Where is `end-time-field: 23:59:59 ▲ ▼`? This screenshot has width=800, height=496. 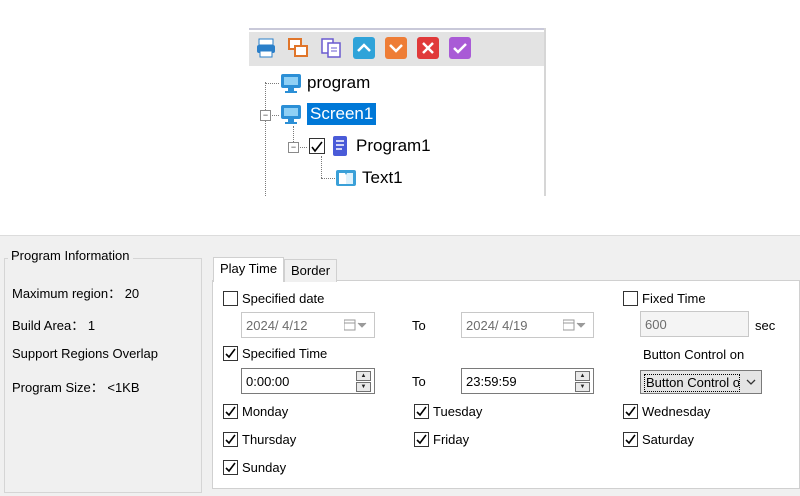 end-time-field: 23:59:59 ▲ ▼ is located at coordinates (527, 381).